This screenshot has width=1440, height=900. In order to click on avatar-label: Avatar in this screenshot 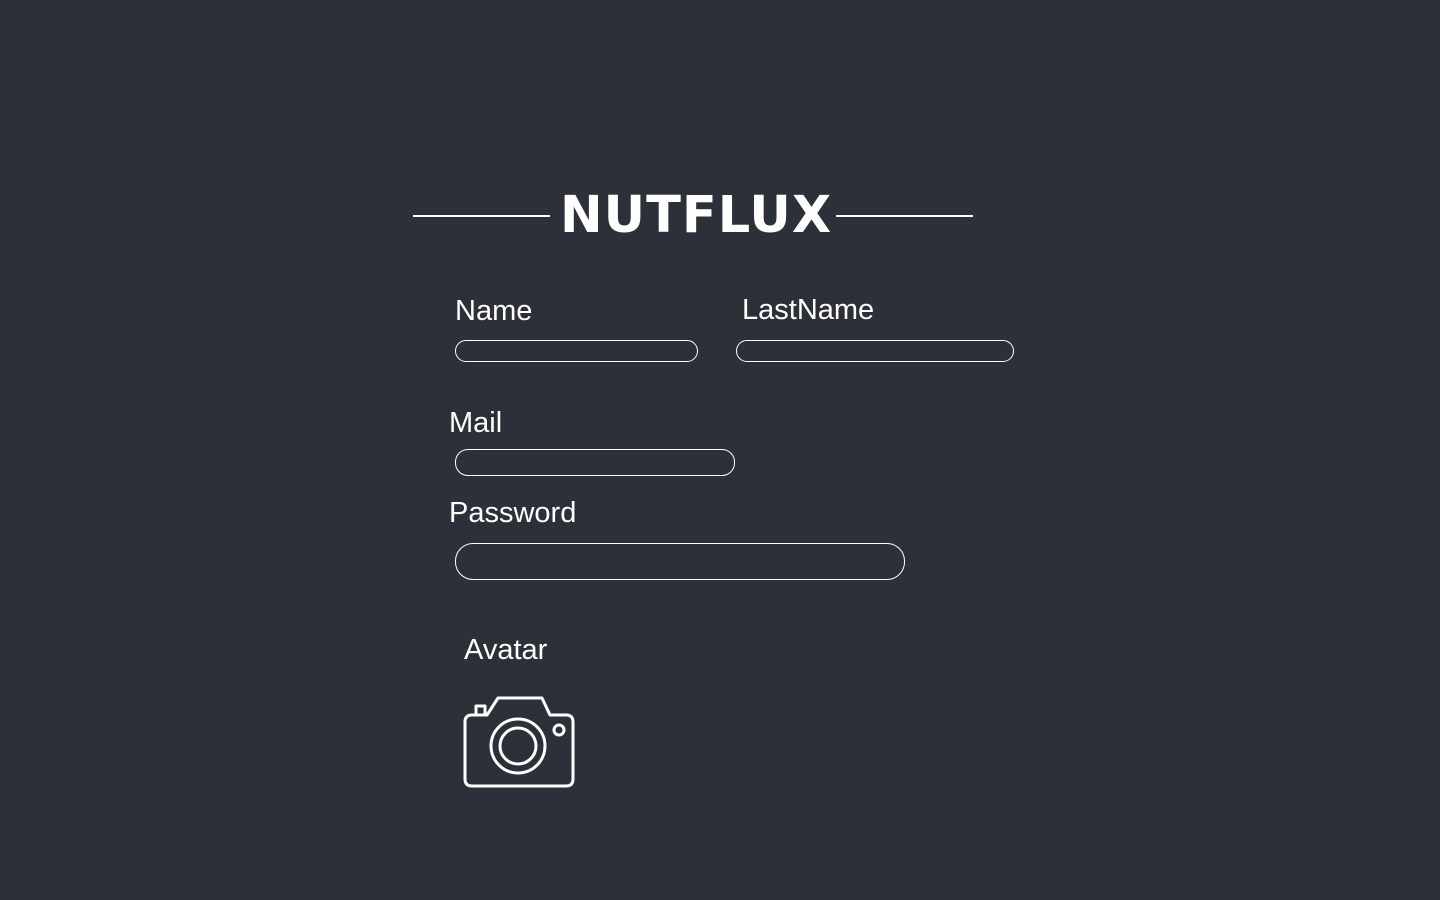, I will do `click(506, 650)`.